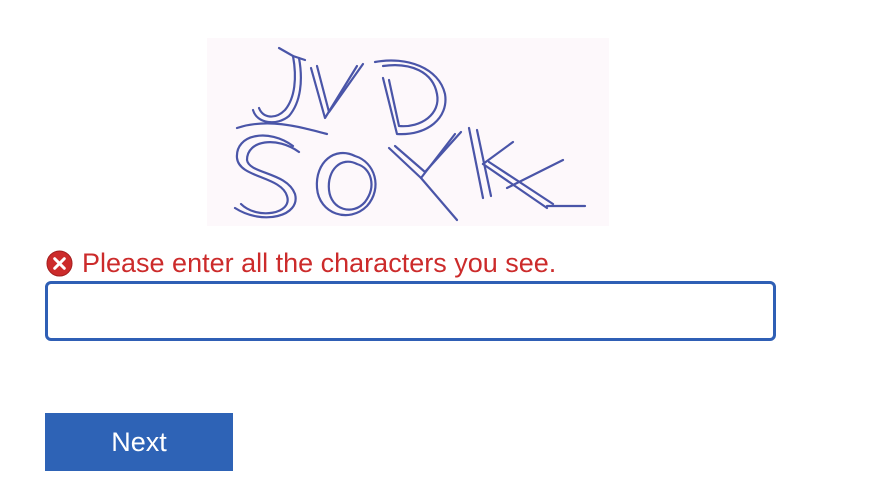 The image size is (894, 488). I want to click on captcha-distorted-glyphs, so click(410, 134).